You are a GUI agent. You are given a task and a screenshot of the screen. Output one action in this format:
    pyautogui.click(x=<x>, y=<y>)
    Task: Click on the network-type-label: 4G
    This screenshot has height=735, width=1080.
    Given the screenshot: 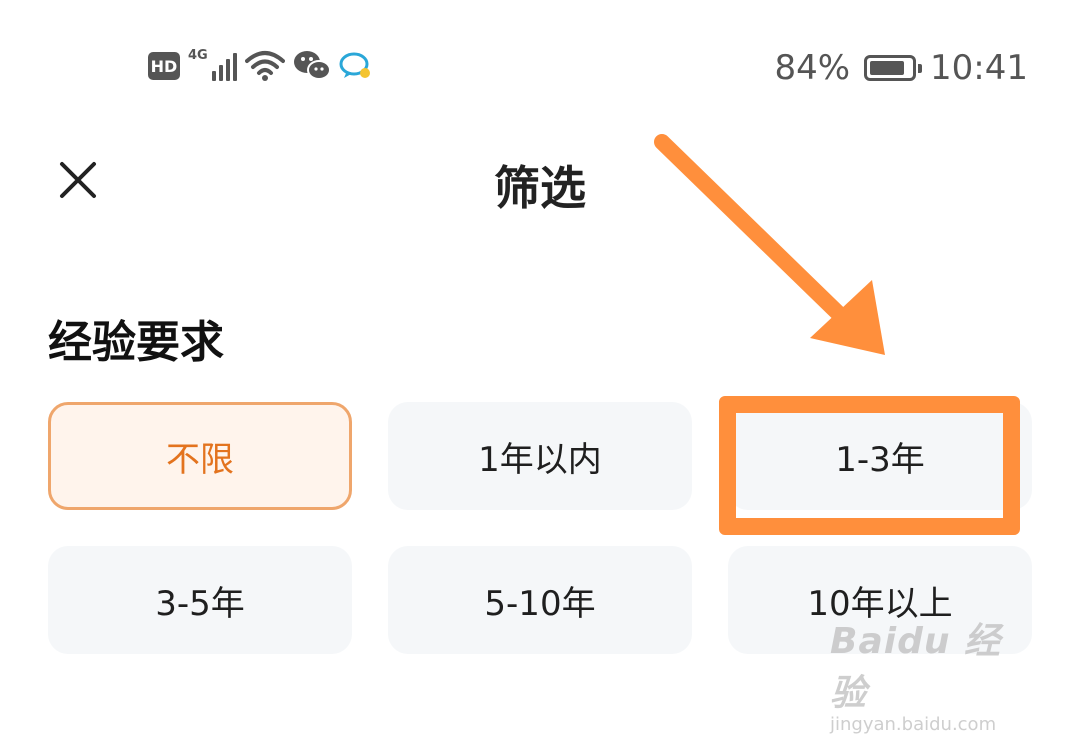 What is the action you would take?
    pyautogui.click(x=198, y=55)
    